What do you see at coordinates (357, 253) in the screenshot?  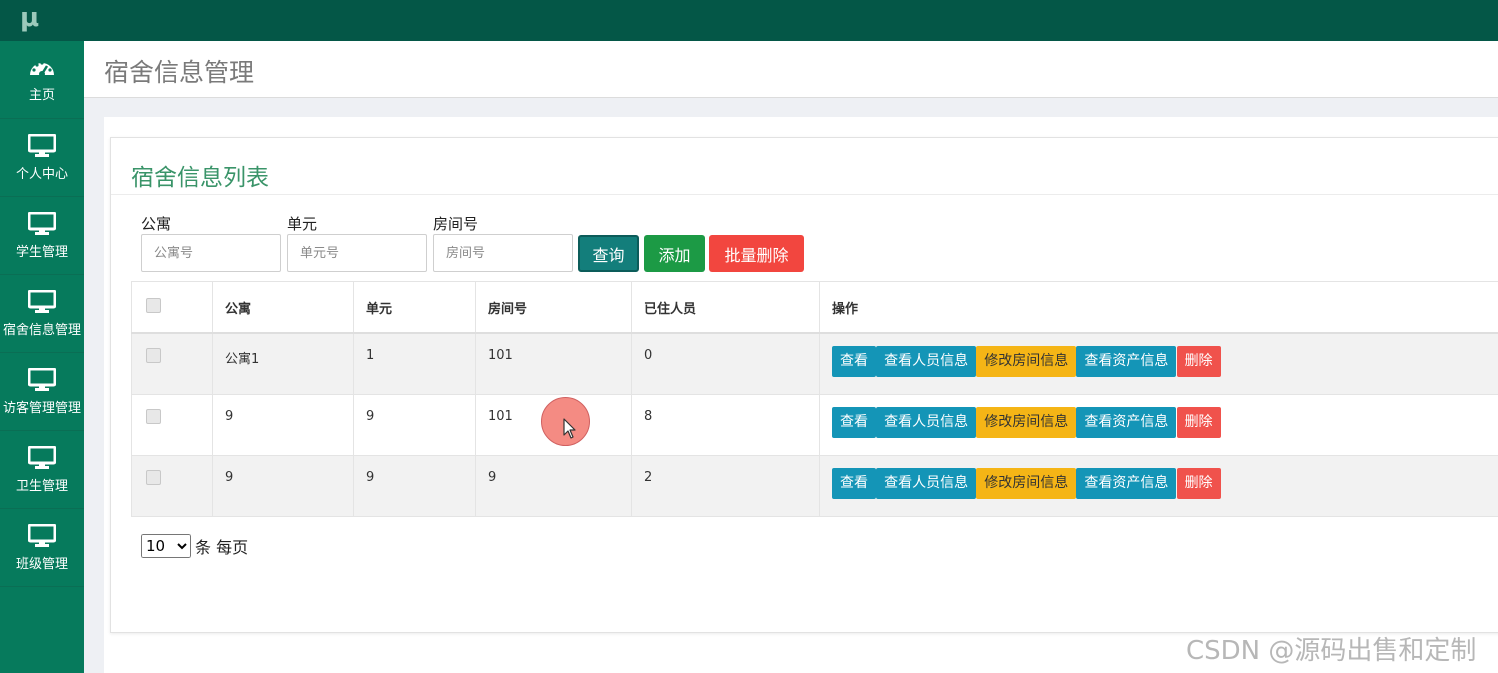 I see `unit-input` at bounding box center [357, 253].